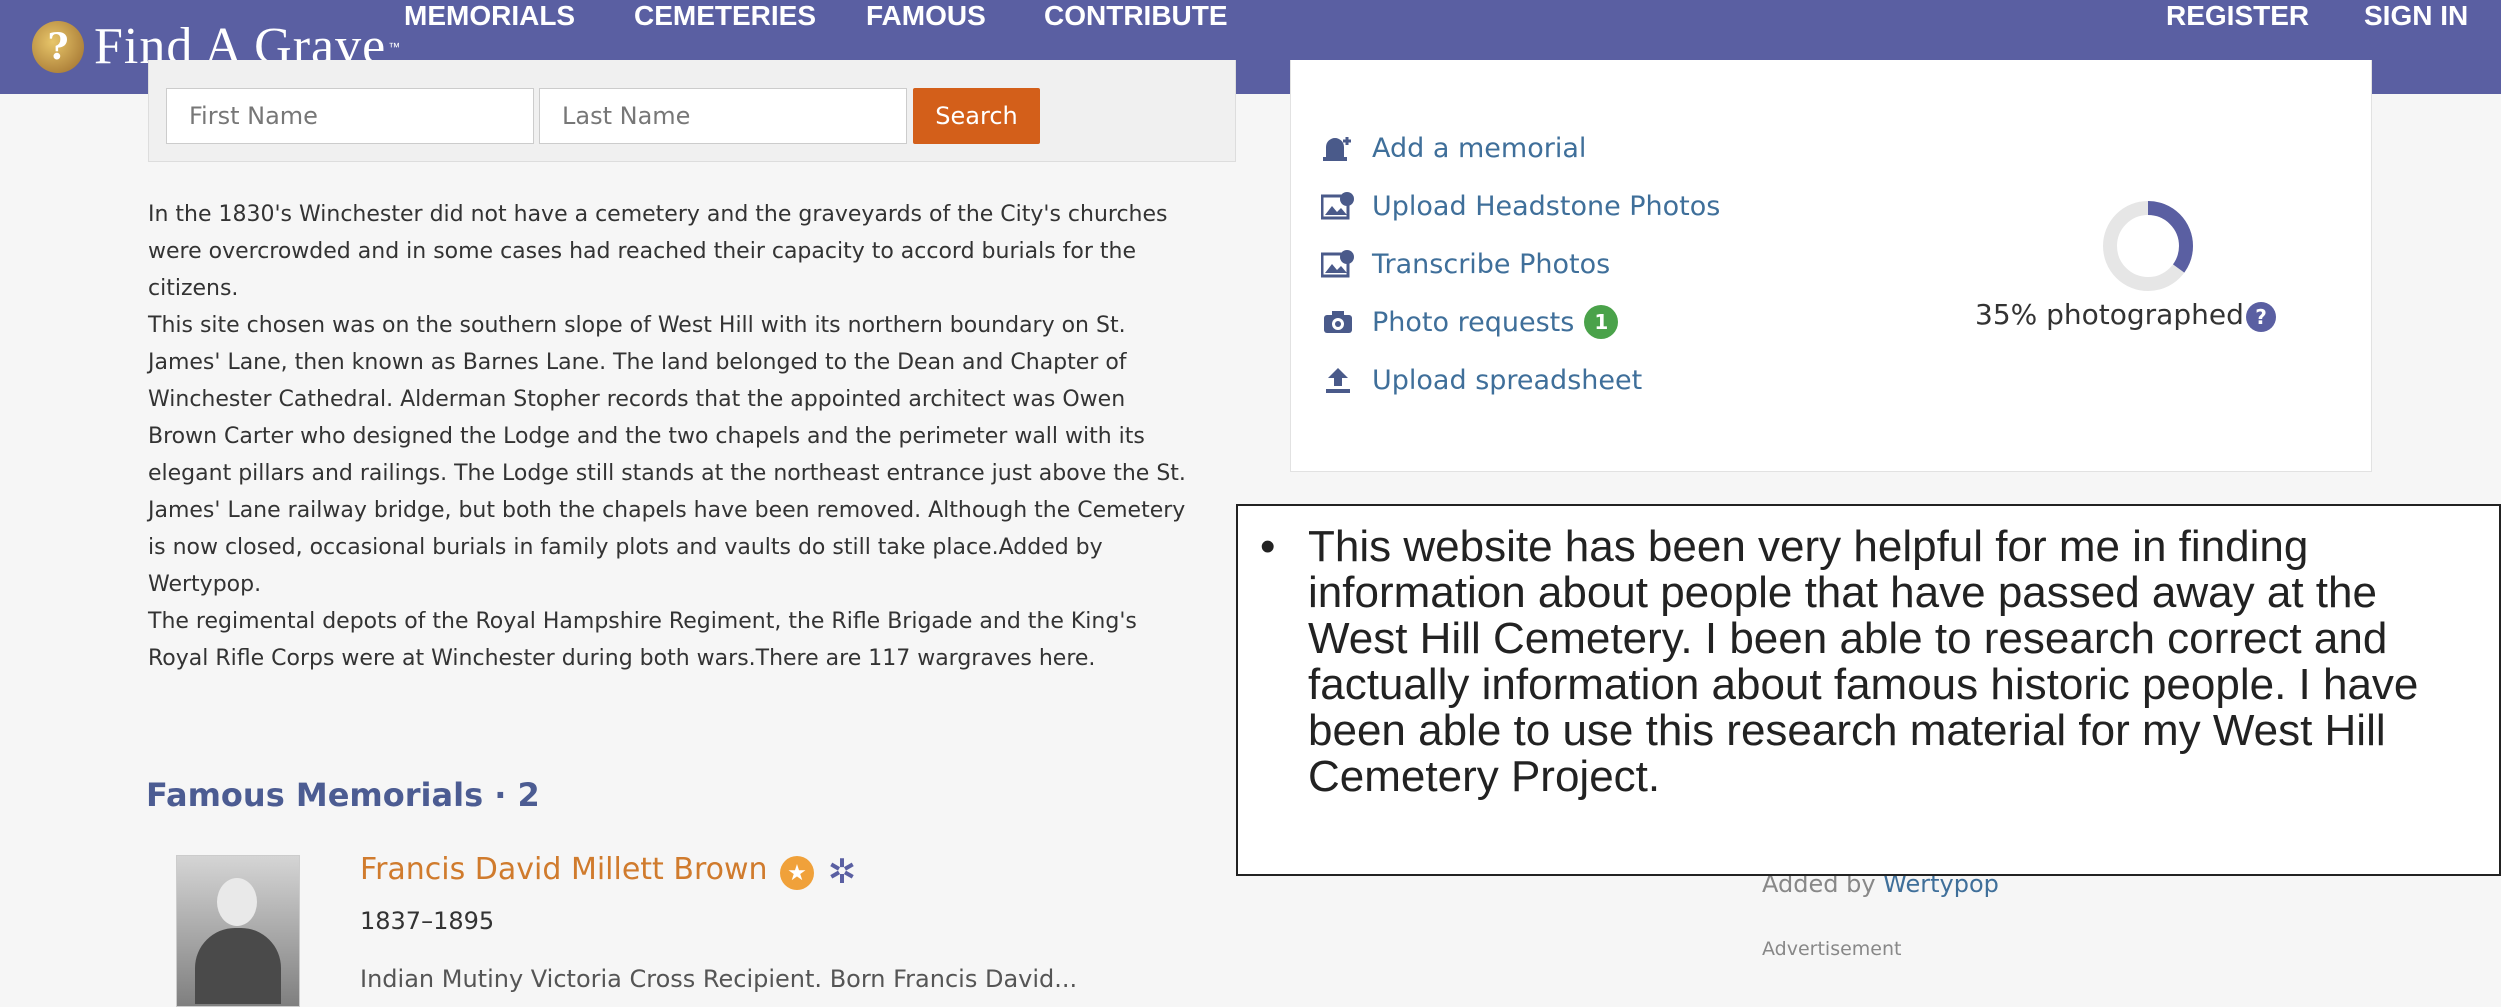  I want to click on photo-requests-label: Photo requests, so click(1473, 322).